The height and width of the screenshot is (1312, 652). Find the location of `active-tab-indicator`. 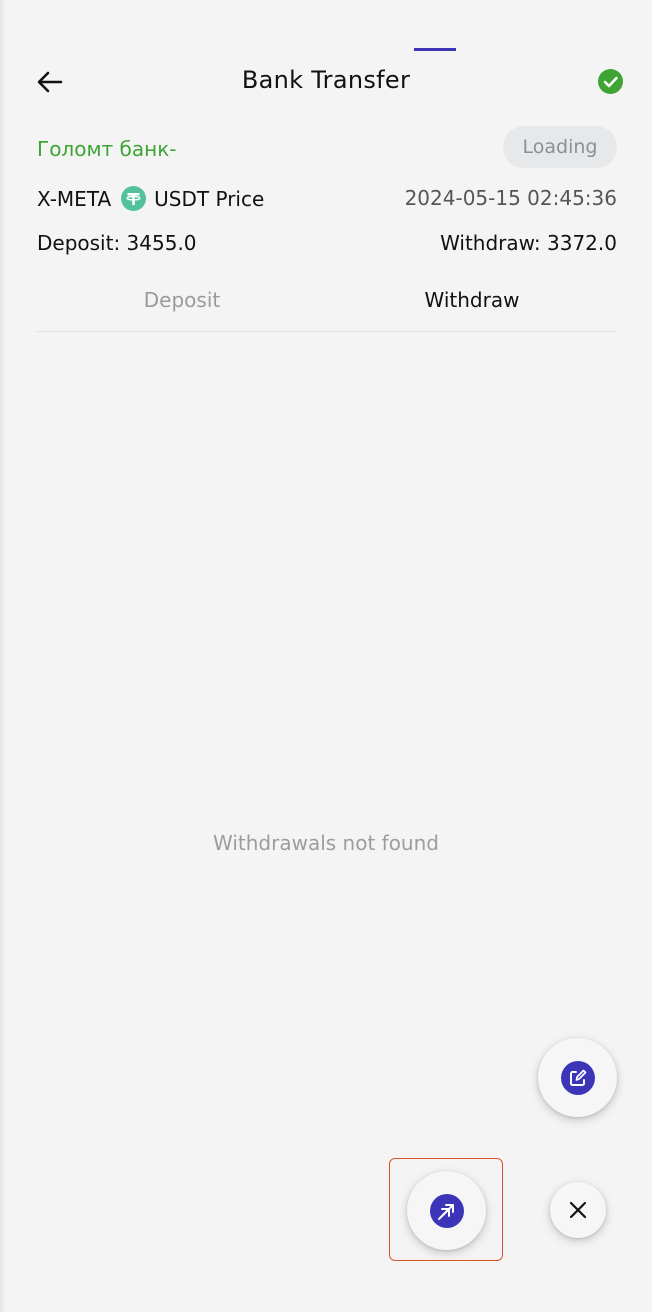

active-tab-indicator is located at coordinates (435, 49).